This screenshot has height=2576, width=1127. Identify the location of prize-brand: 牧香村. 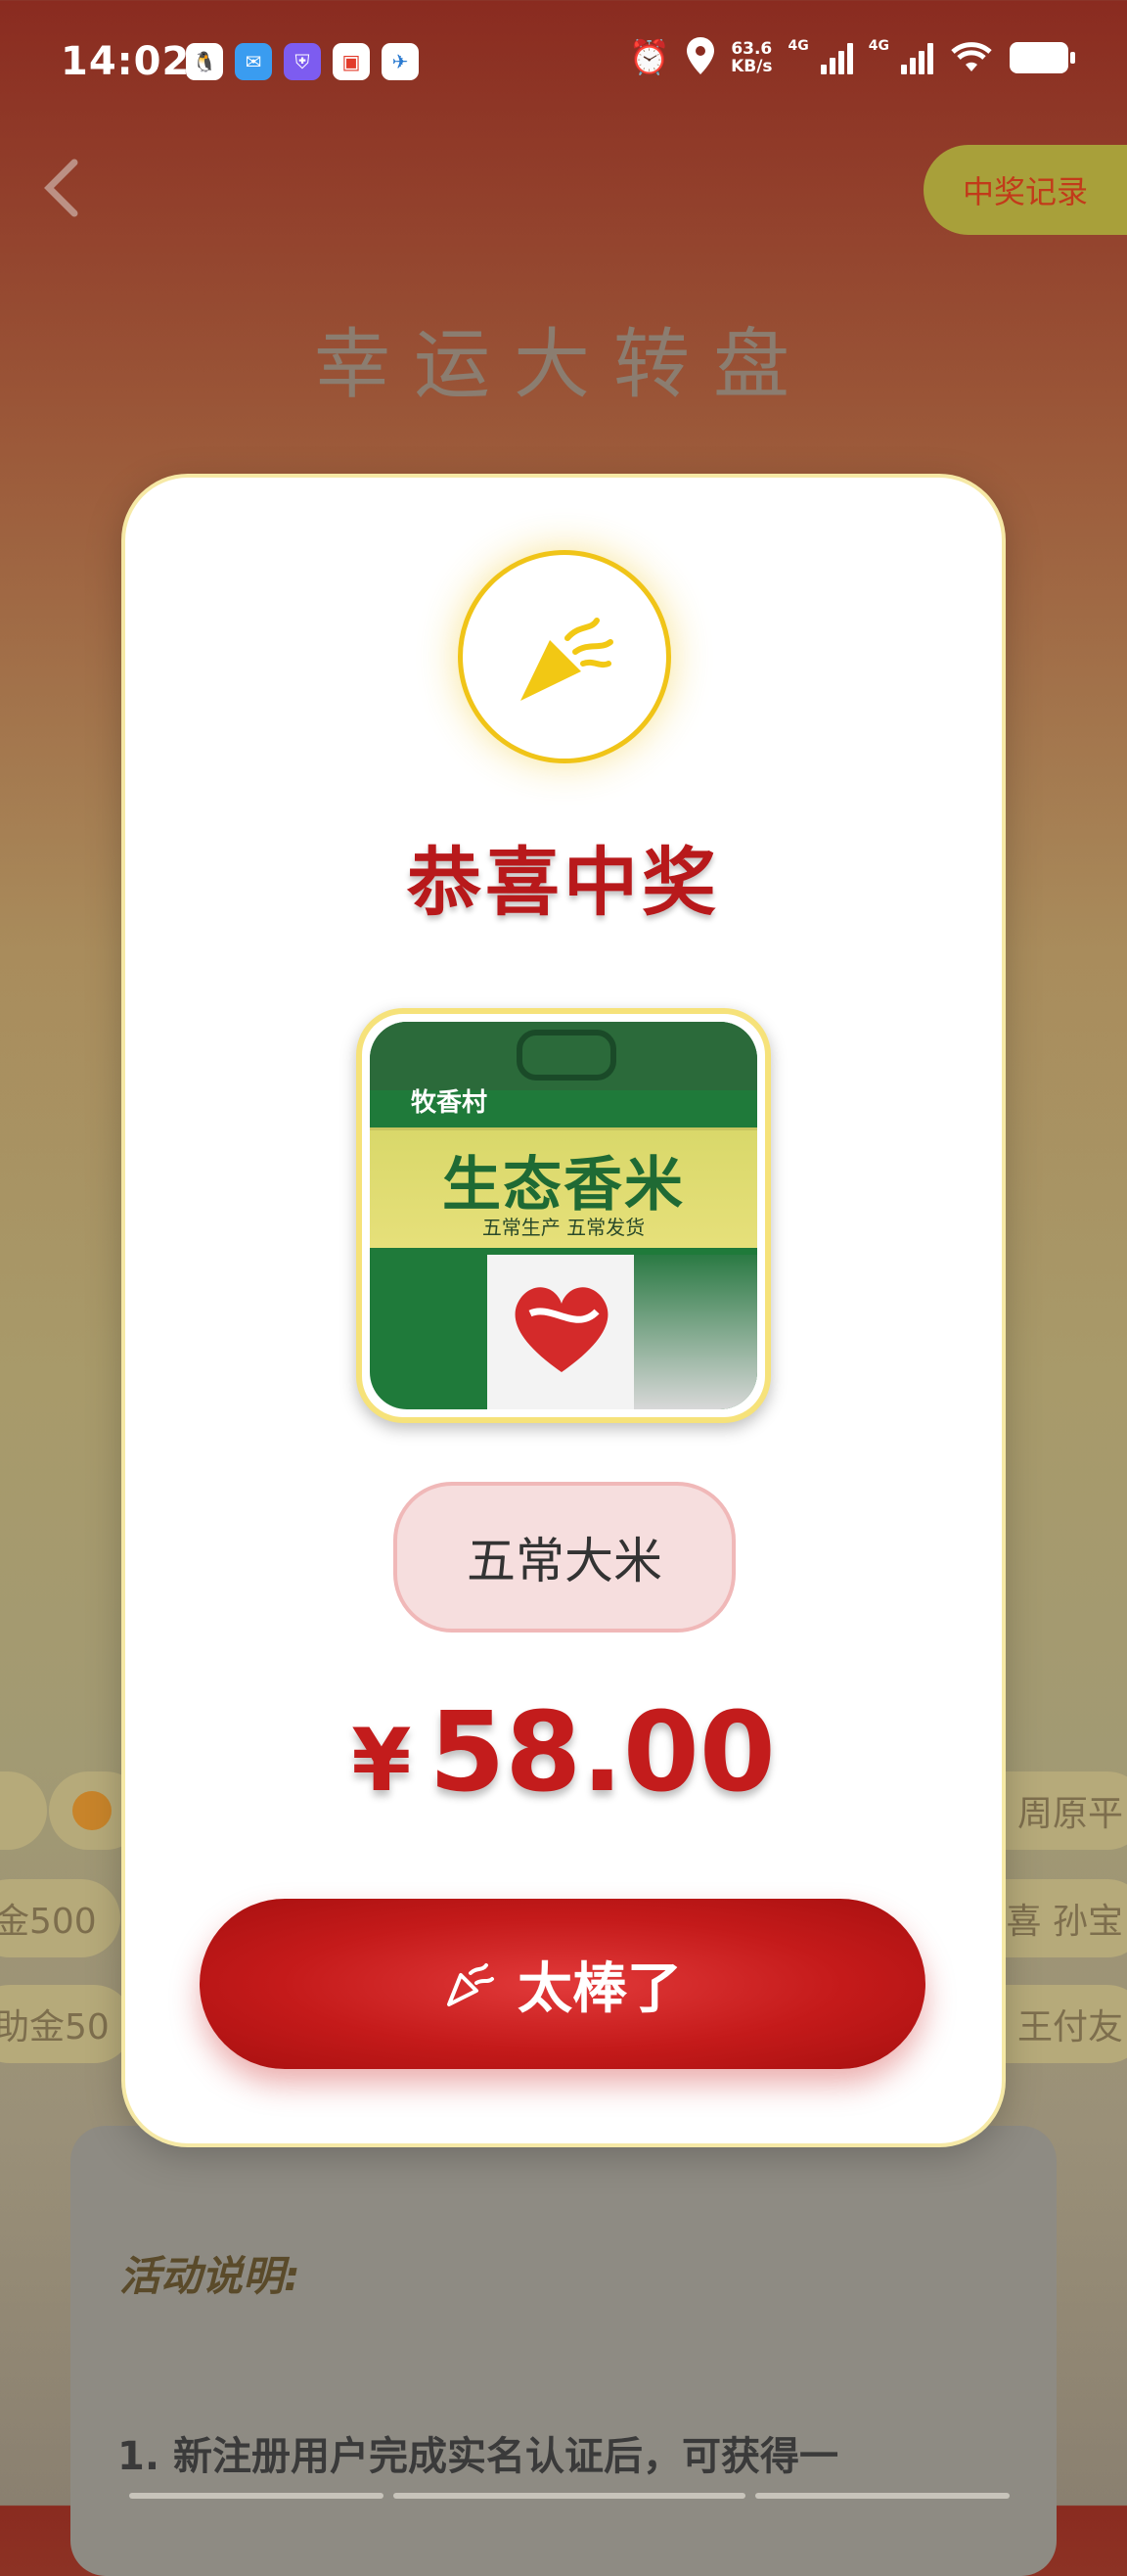
(449, 1103).